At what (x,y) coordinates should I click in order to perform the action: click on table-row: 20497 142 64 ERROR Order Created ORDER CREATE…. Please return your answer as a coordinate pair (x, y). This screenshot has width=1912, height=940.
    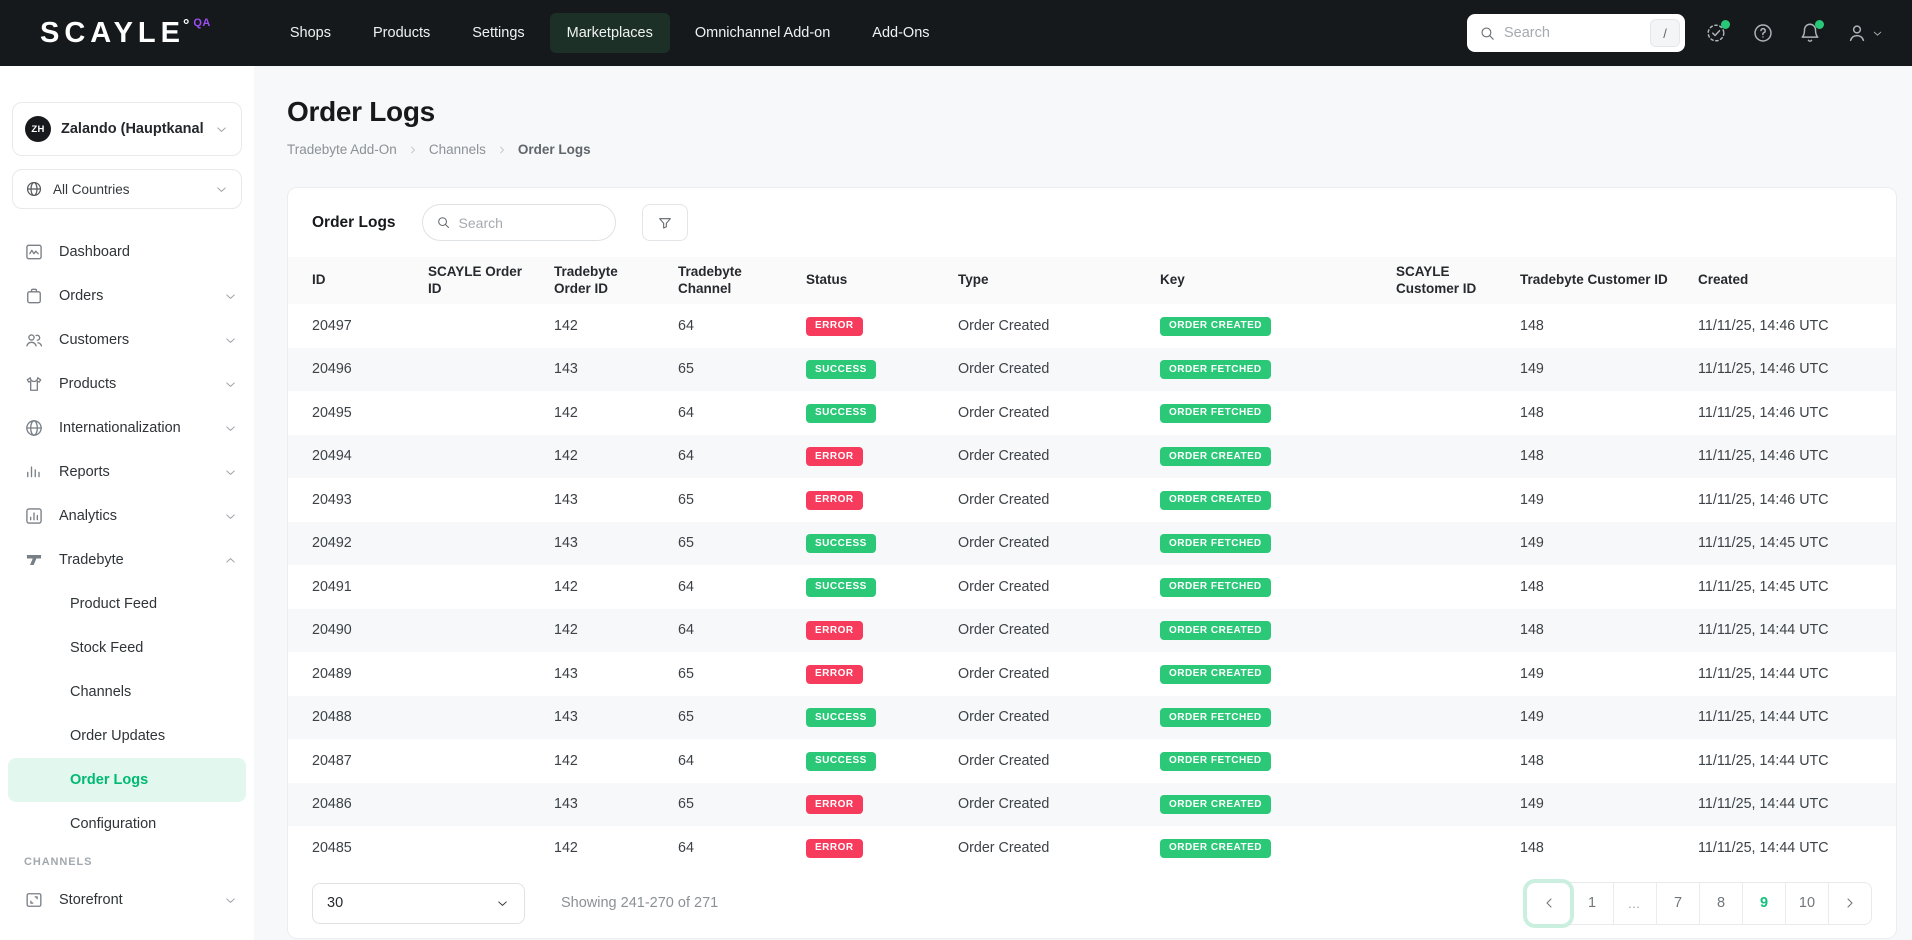
    Looking at the image, I should click on (1092, 326).